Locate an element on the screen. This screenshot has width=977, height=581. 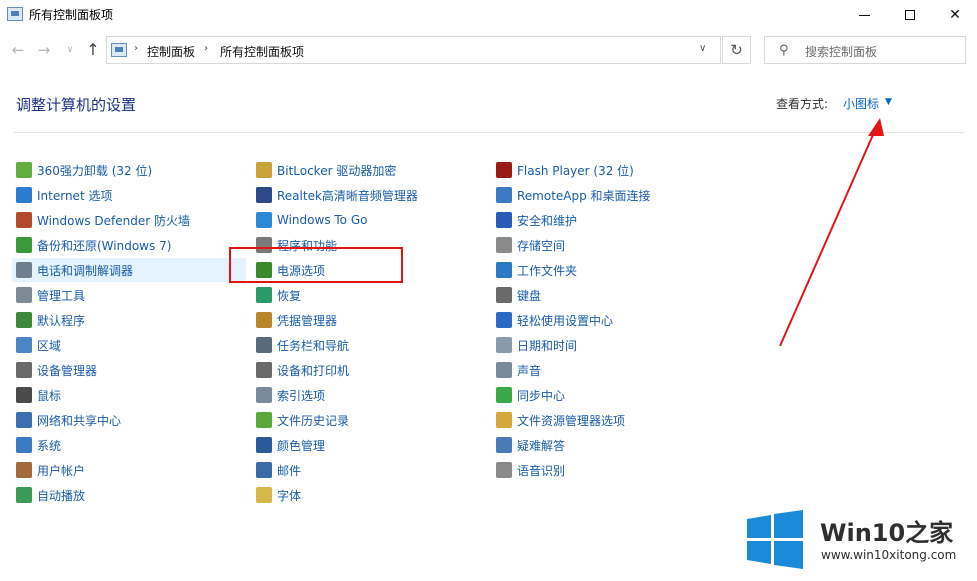
list-item: 区域 is located at coordinates (38, 345).